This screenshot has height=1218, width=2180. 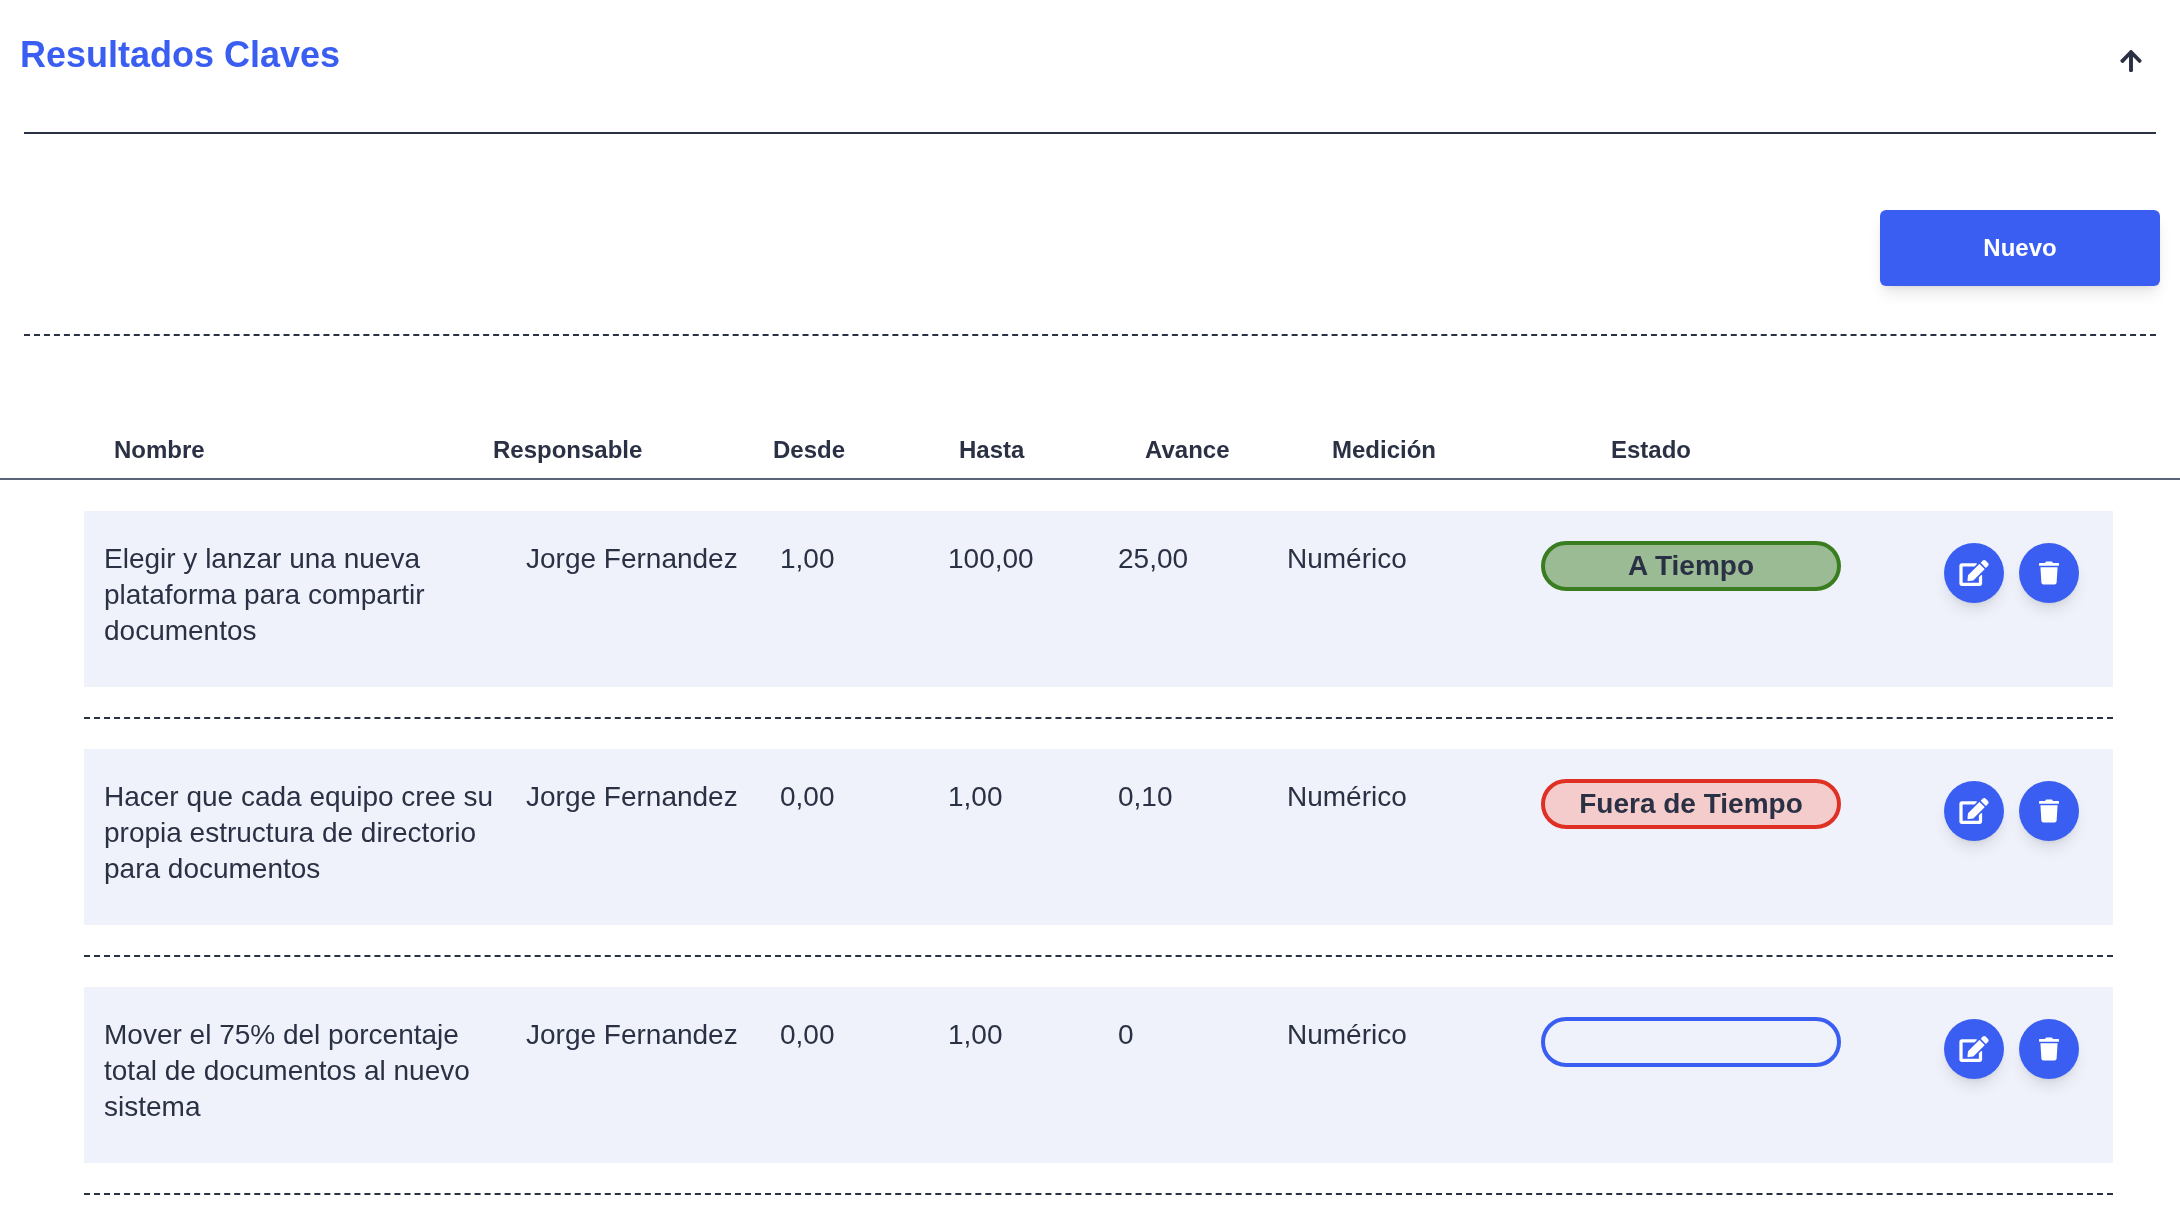 I want to click on status-pill: A Tiempo, so click(x=1691, y=566).